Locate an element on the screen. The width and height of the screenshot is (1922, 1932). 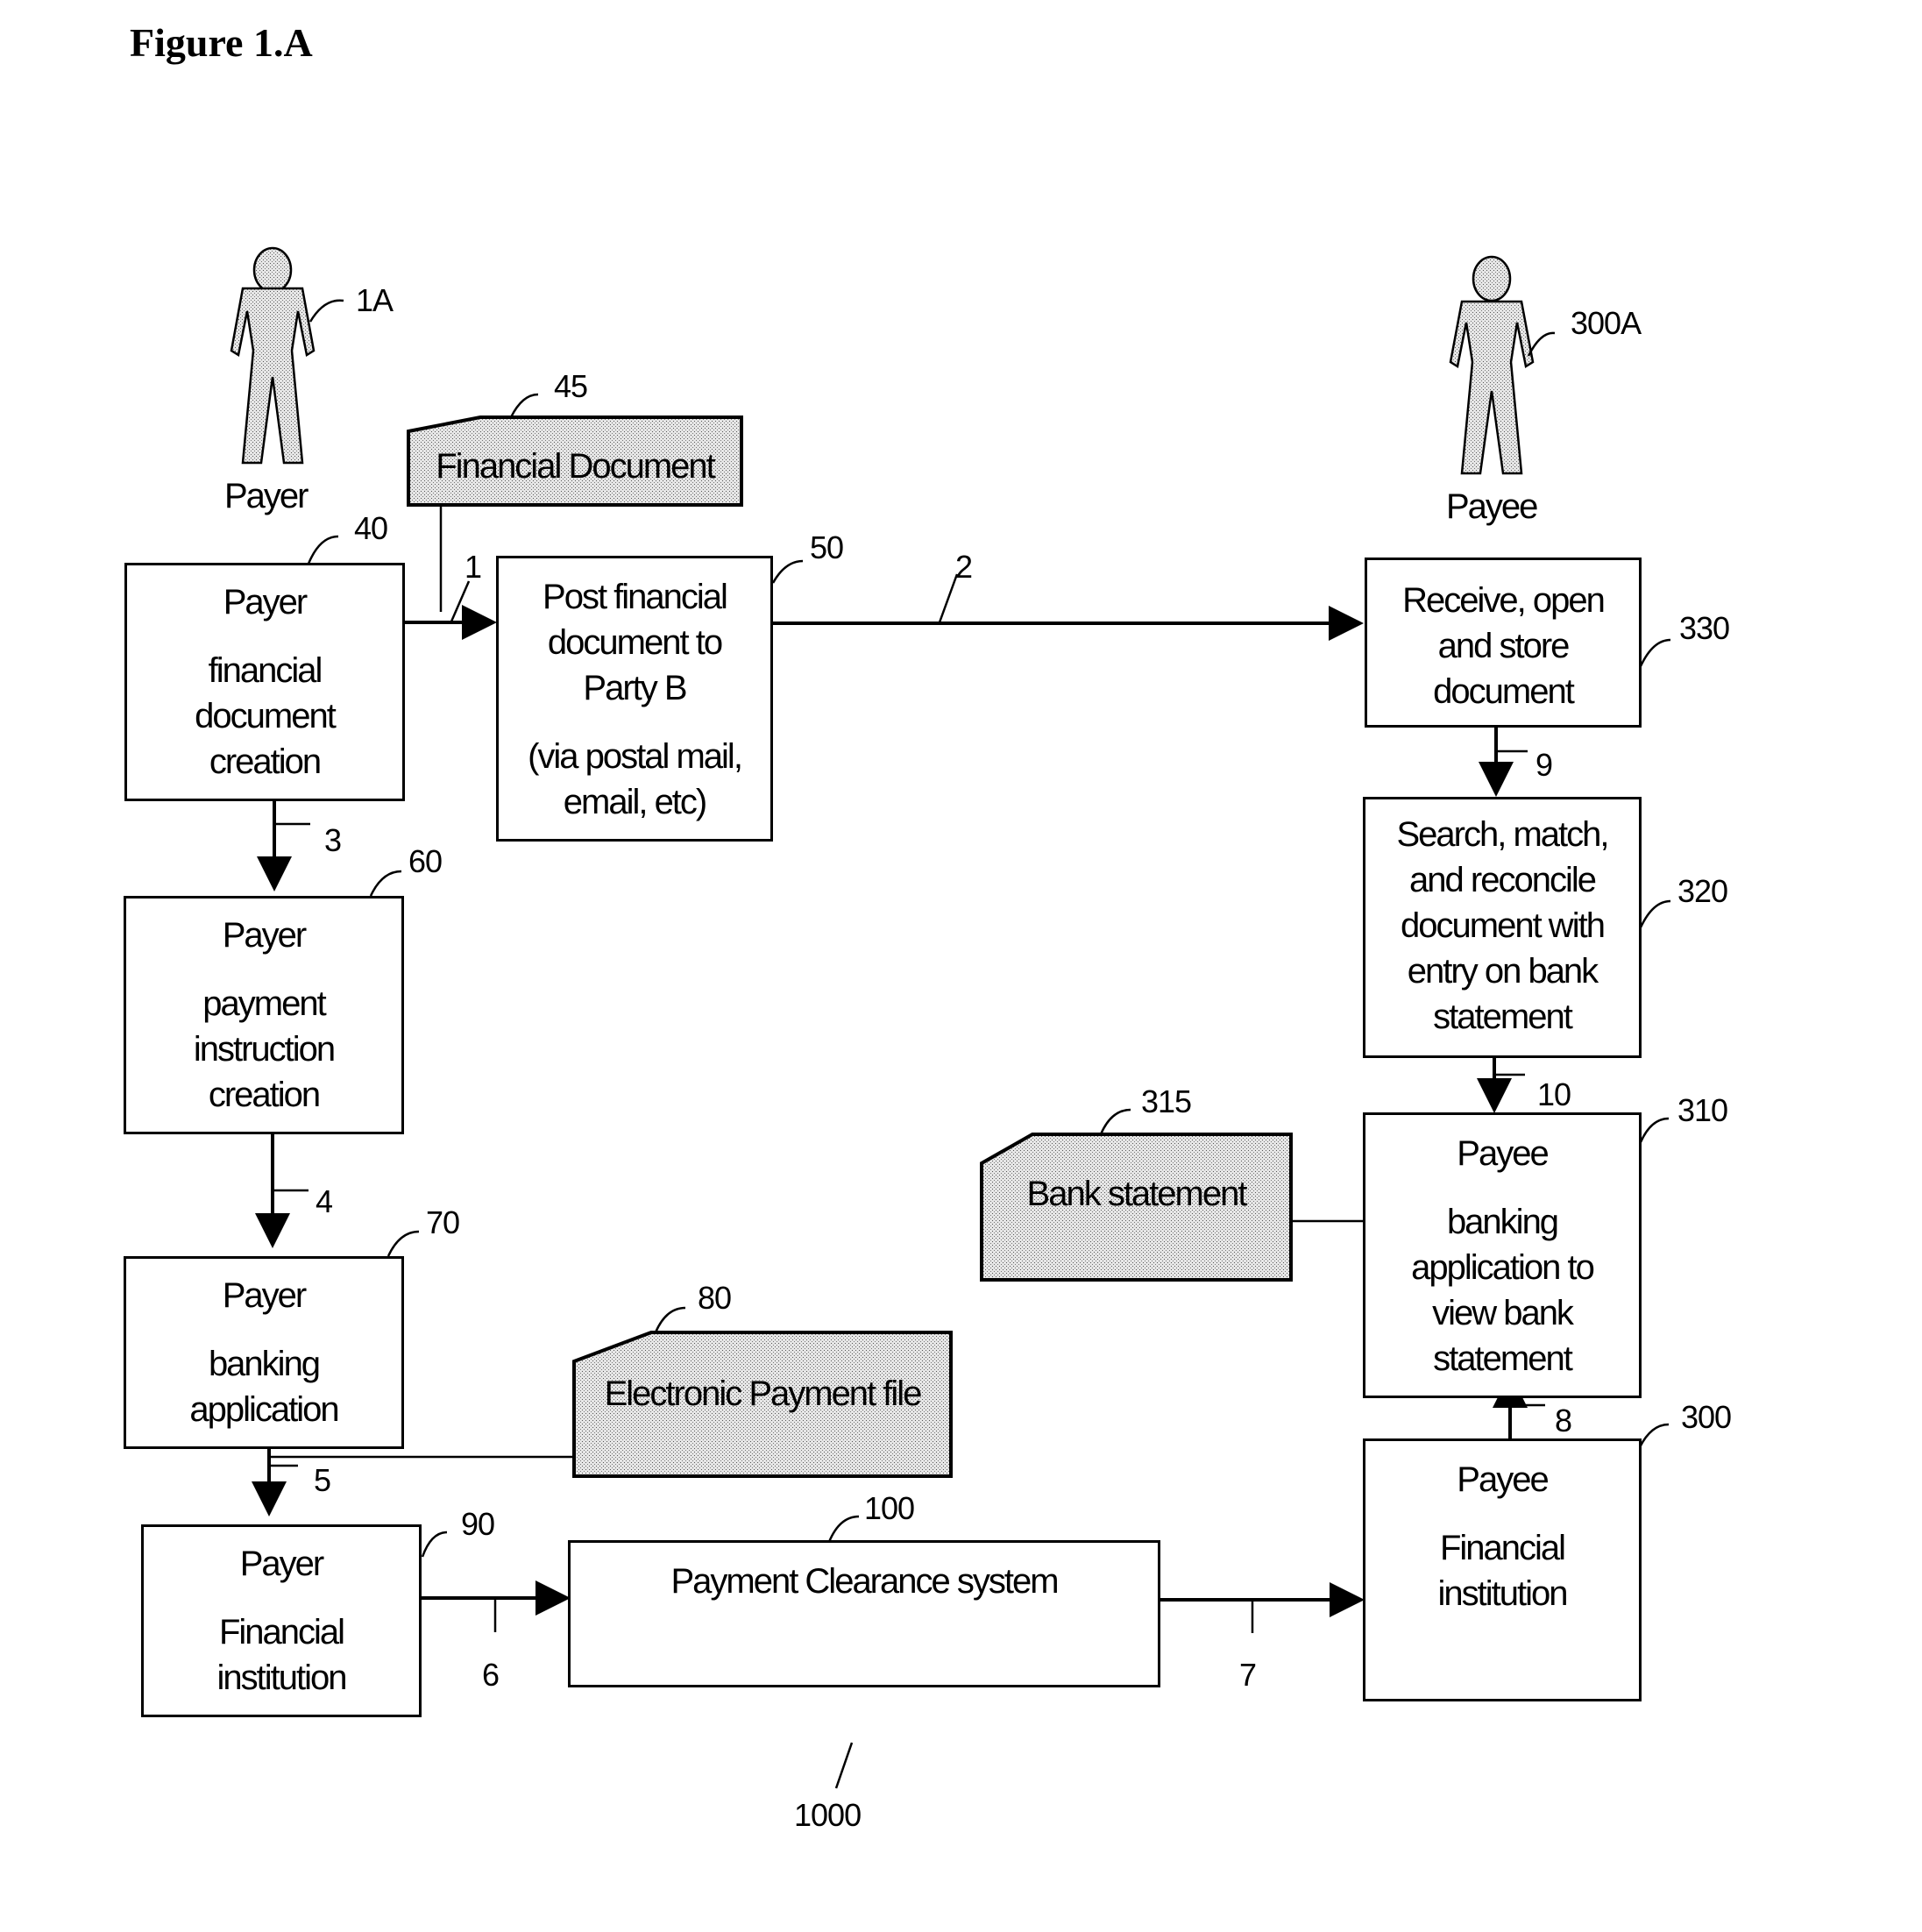
box-300-line: institution is located at coordinates (1503, 1593).